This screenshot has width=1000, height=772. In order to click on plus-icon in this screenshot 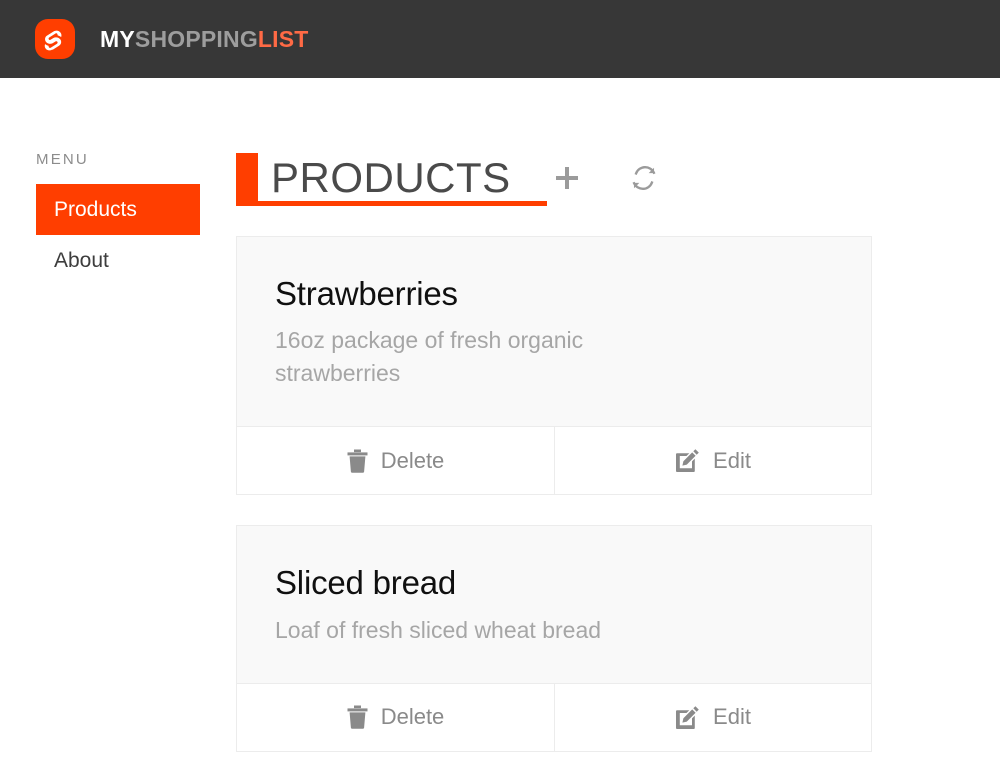, I will do `click(567, 178)`.